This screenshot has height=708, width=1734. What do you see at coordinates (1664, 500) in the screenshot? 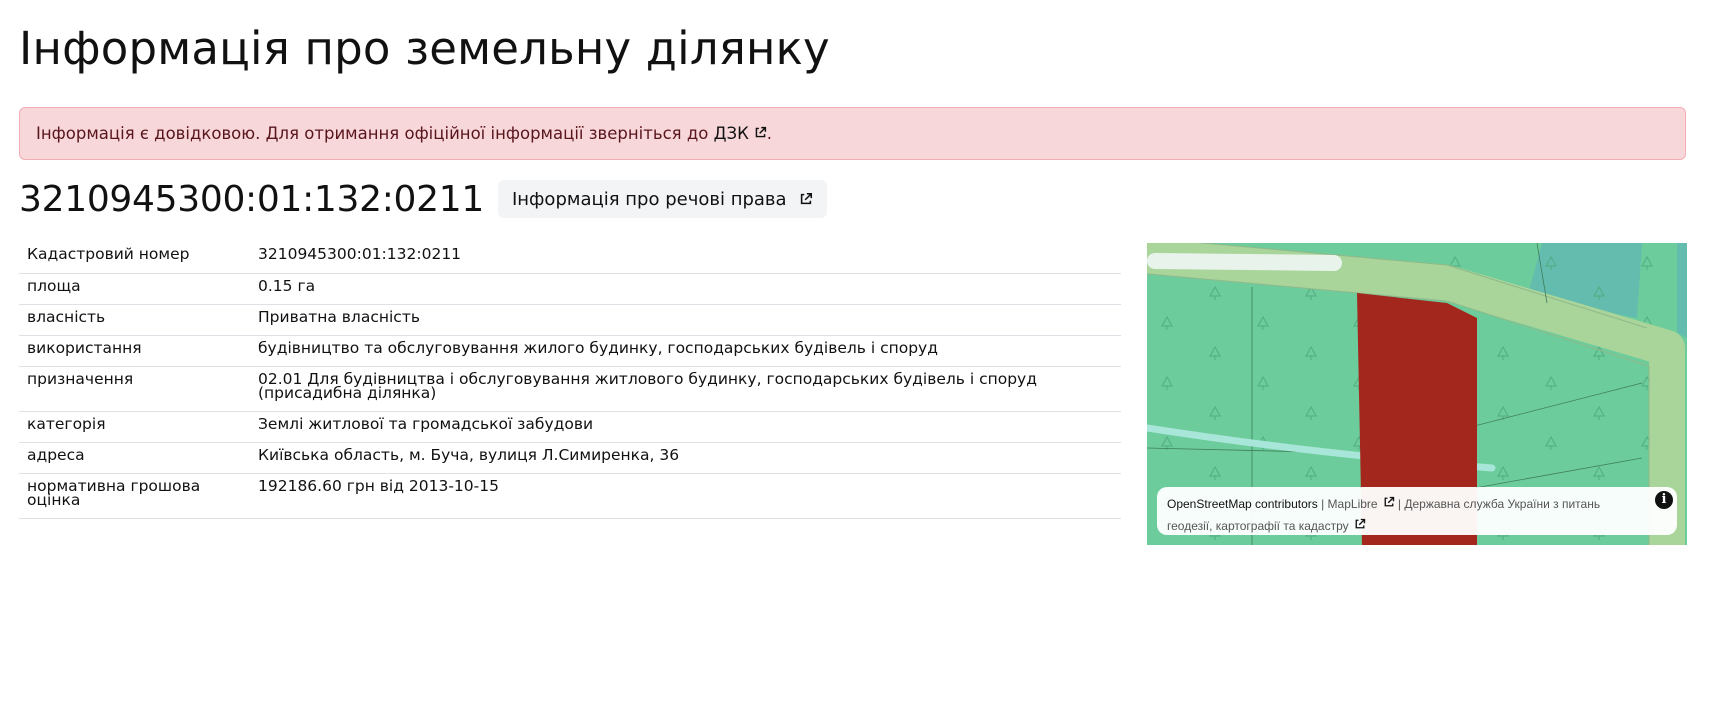
I see `info-icon: i` at bounding box center [1664, 500].